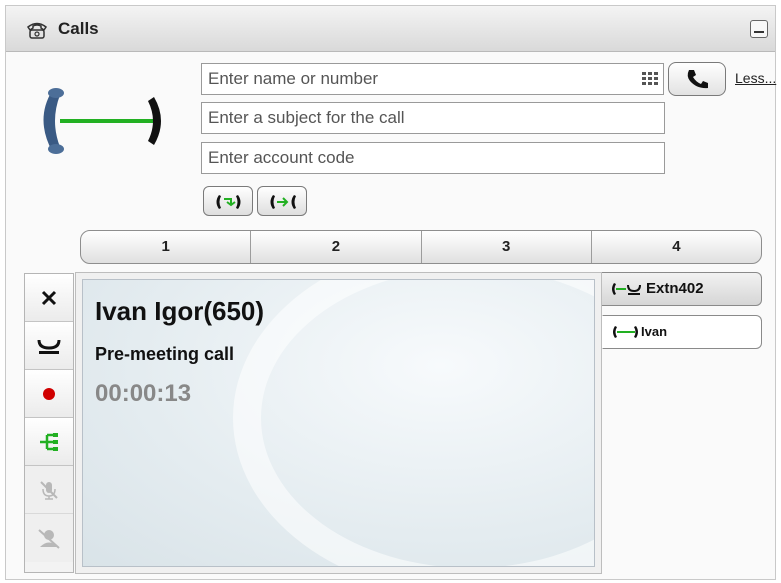 The height and width of the screenshot is (583, 781). I want to click on record-icon, so click(49, 393).